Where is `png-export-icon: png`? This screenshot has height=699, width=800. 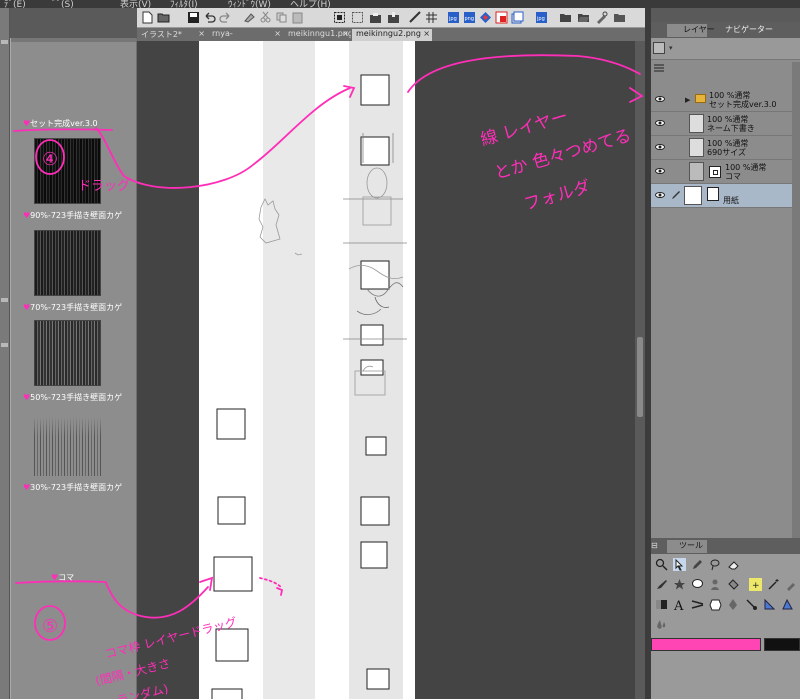
png-export-icon: png is located at coordinates (469, 17).